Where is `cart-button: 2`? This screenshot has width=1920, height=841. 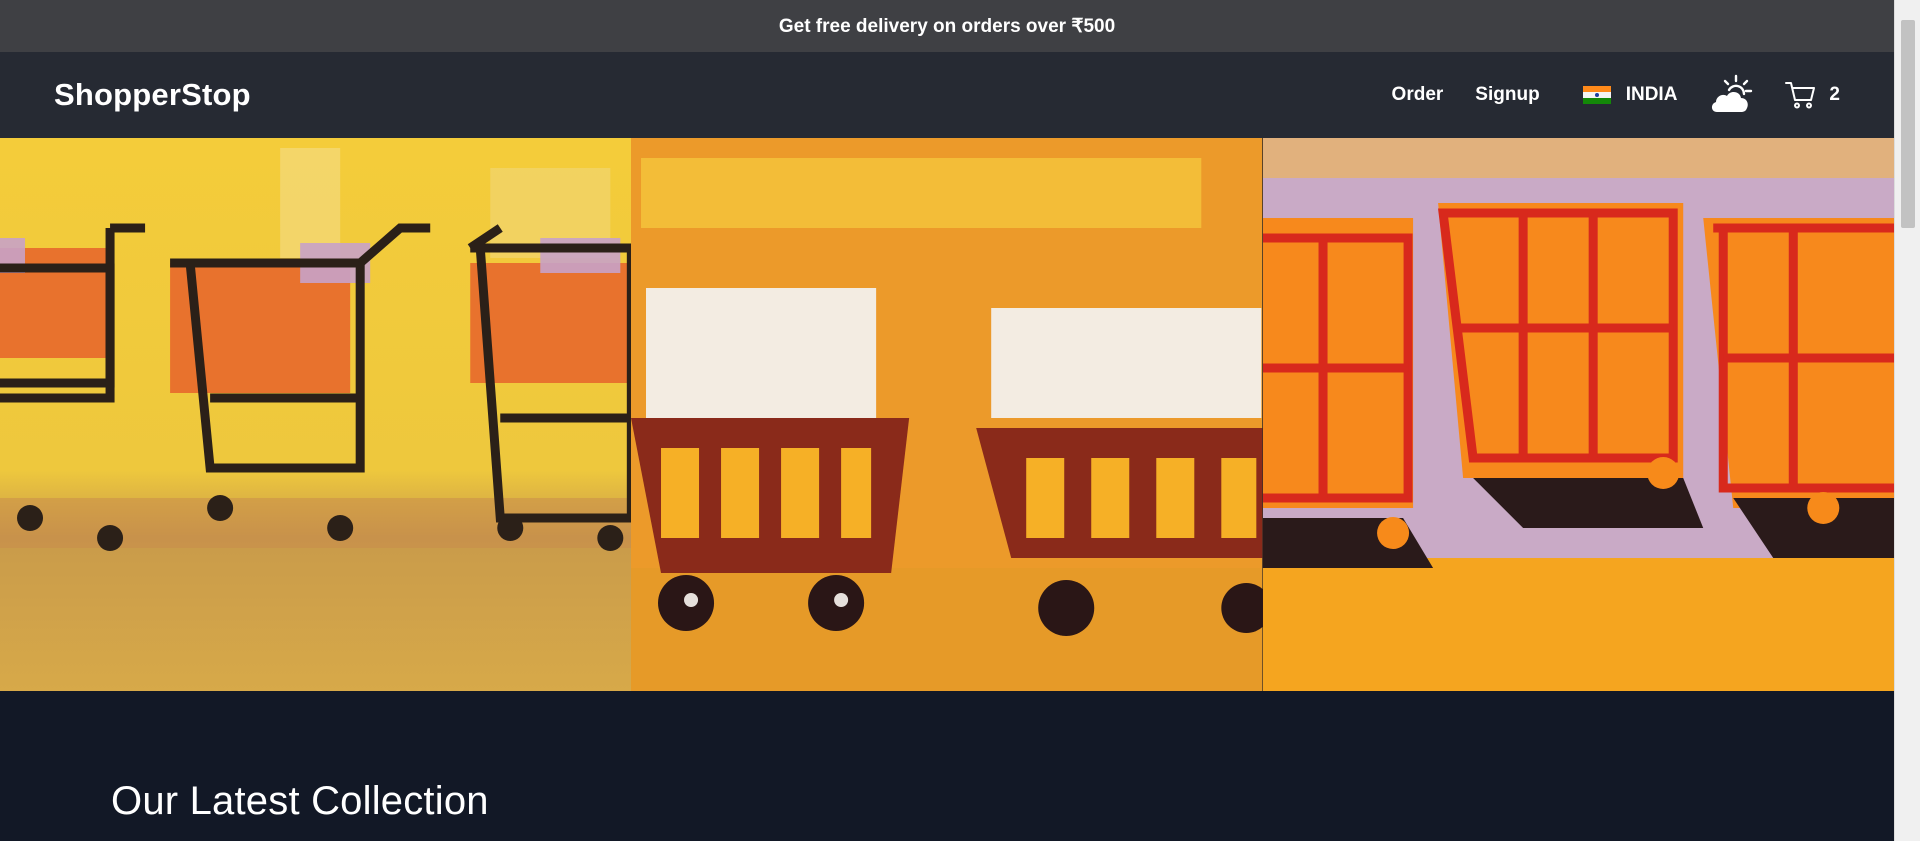 cart-button: 2 is located at coordinates (1812, 95).